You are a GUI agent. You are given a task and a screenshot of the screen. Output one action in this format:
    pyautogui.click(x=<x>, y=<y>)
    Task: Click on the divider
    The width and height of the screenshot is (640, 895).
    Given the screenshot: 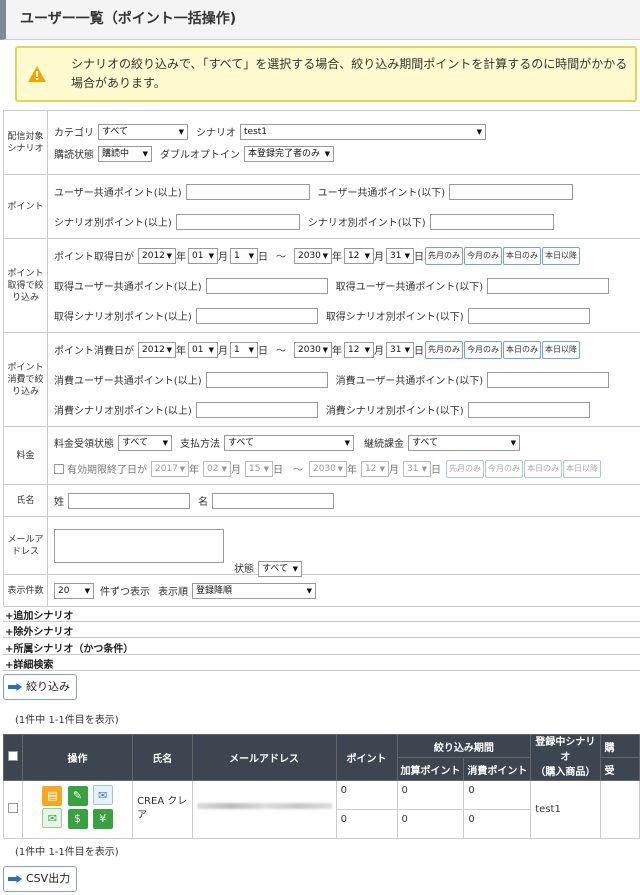 What is the action you would take?
    pyautogui.click(x=321, y=637)
    